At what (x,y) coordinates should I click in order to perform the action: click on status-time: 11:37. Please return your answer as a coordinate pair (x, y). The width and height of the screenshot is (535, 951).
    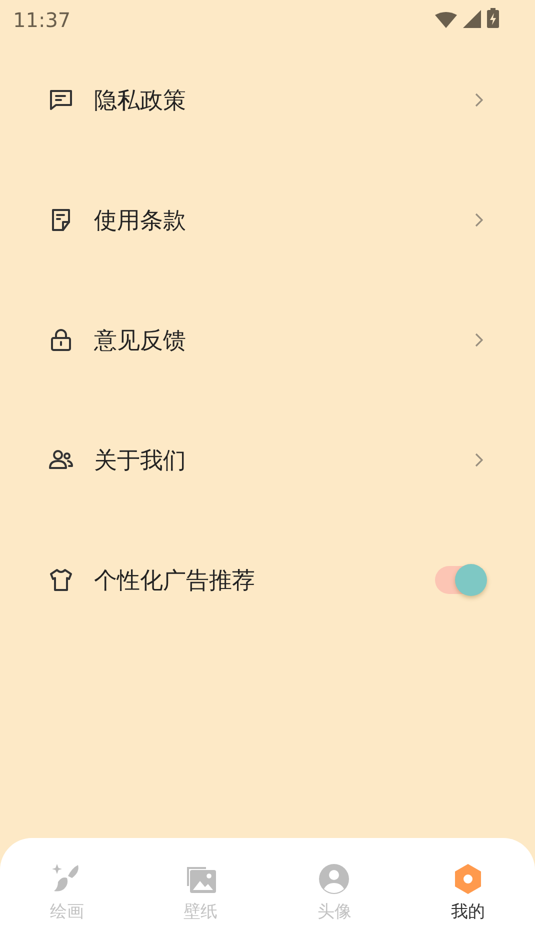
    Looking at the image, I should click on (42, 20).